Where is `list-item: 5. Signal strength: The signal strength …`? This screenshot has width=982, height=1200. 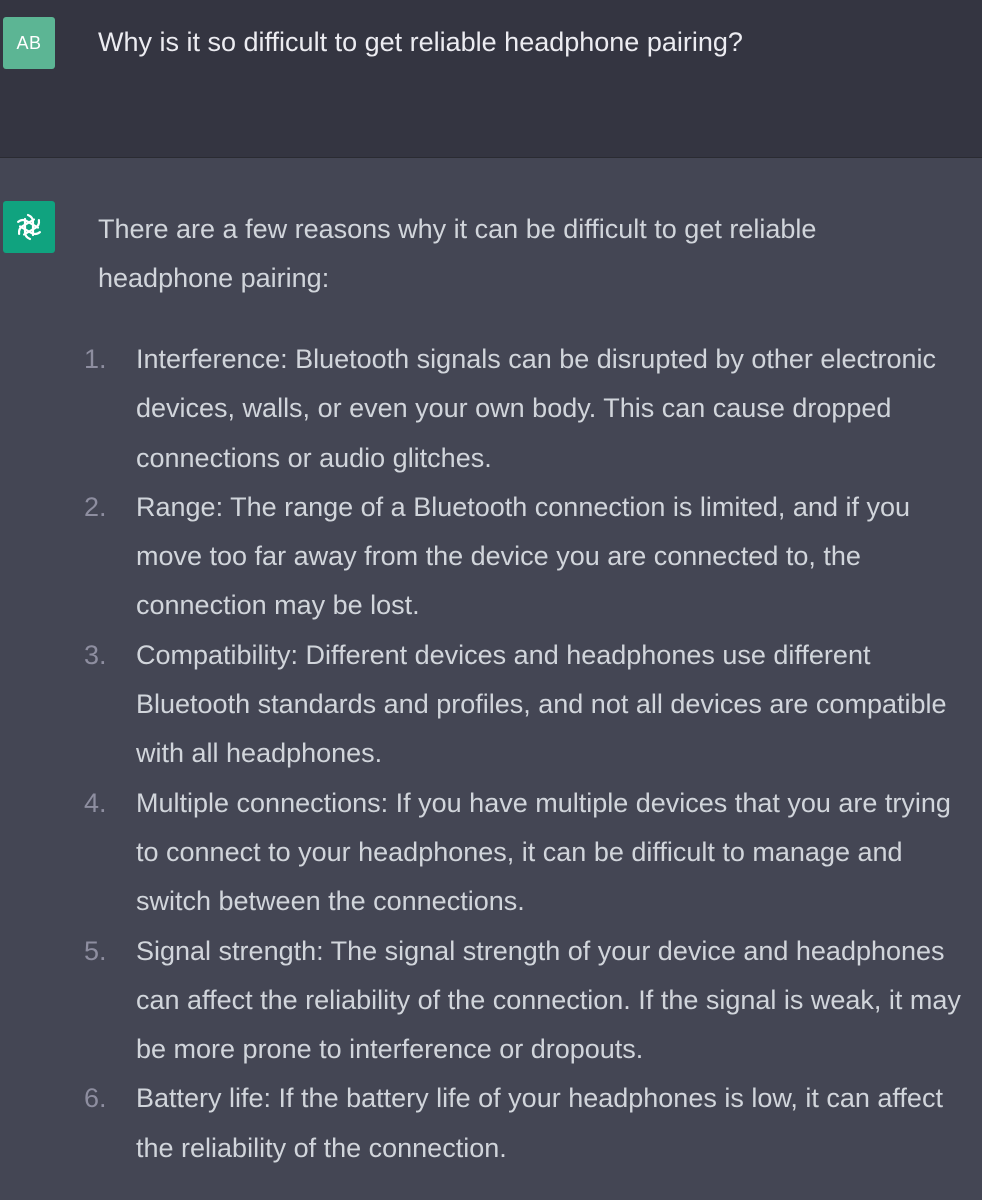
list-item: 5. Signal strength: The signal strength … is located at coordinates (525, 1001).